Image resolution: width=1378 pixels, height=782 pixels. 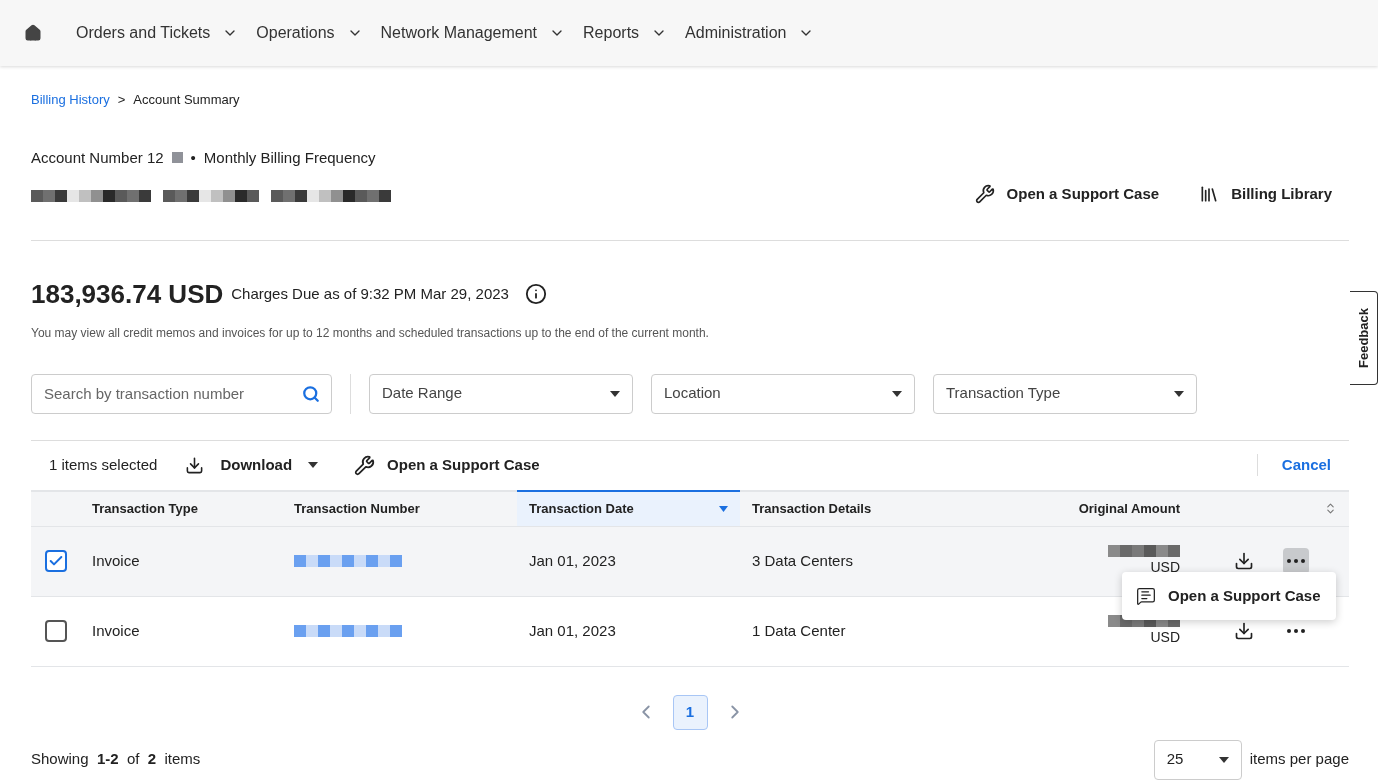 I want to click on nav-menu: Network Management, so click(x=473, y=33).